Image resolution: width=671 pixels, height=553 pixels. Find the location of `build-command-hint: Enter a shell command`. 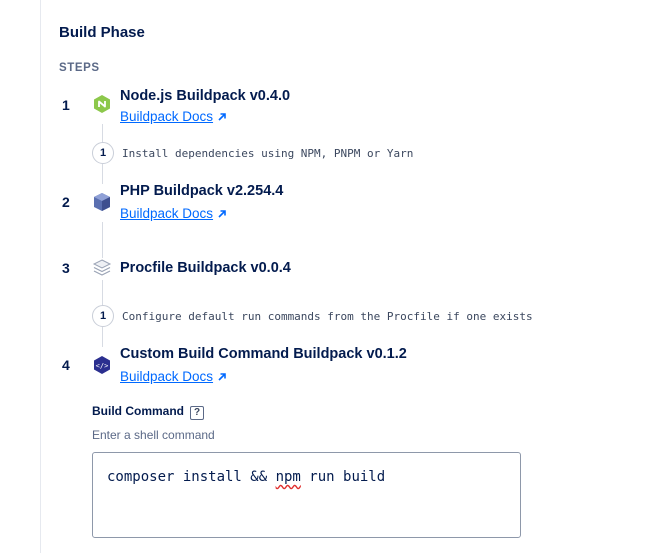

build-command-hint: Enter a shell command is located at coordinates (153, 435).